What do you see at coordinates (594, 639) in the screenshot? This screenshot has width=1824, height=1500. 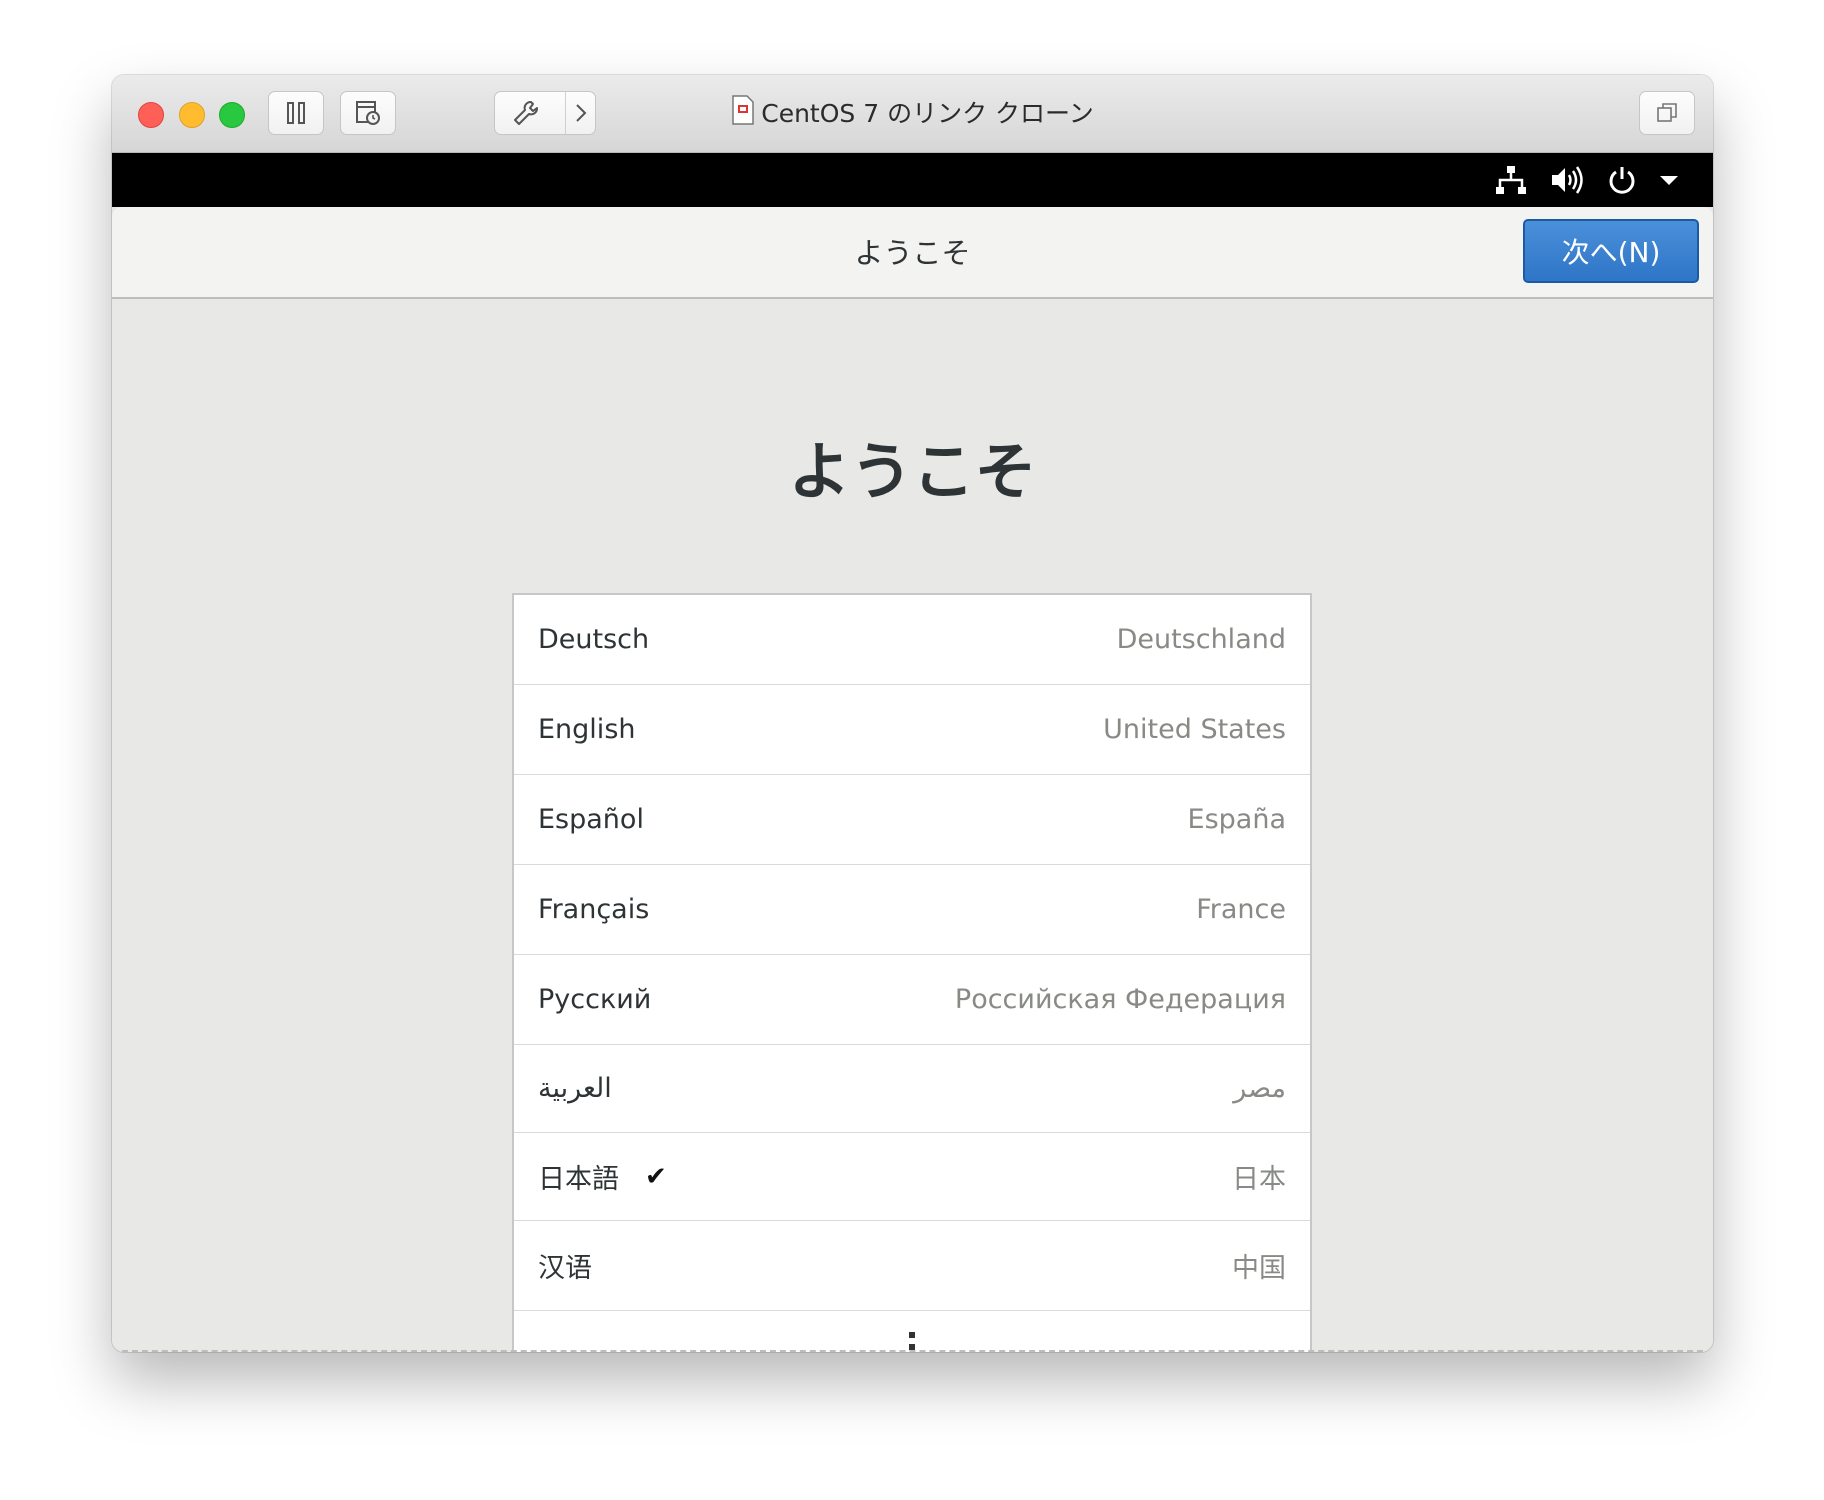 I see `language-name: Deutsch` at bounding box center [594, 639].